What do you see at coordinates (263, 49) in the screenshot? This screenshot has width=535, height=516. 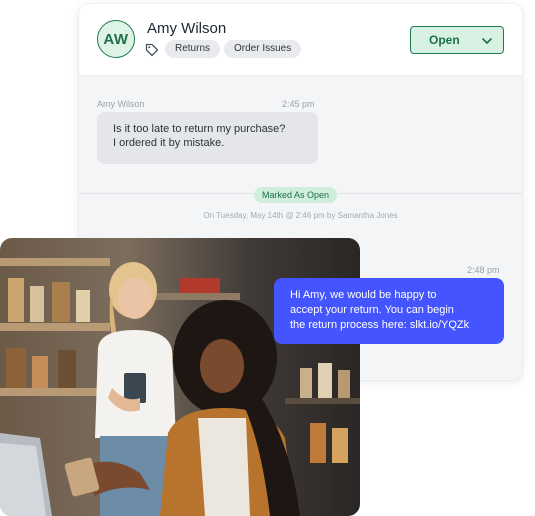 I see `tag-order-issues: Order Issues` at bounding box center [263, 49].